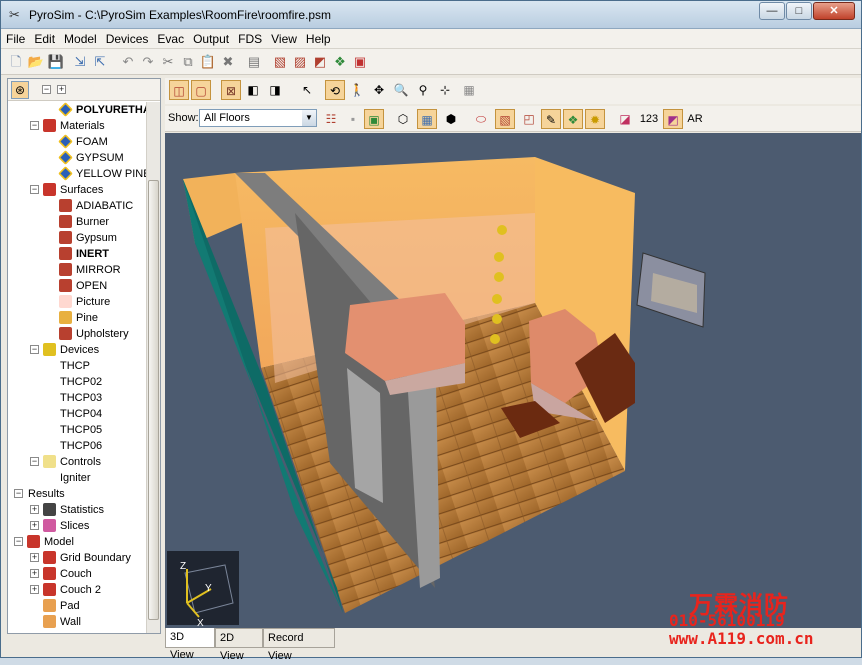 The width and height of the screenshot is (862, 665). Describe the element at coordinates (77, 622) in the screenshot. I see `tree-item: Wall` at that location.